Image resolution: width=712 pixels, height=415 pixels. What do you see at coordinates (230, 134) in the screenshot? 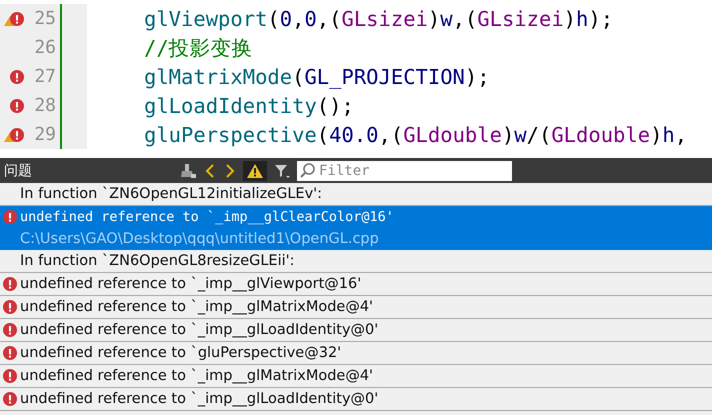
I see `code-token: gluPerspective` at bounding box center [230, 134].